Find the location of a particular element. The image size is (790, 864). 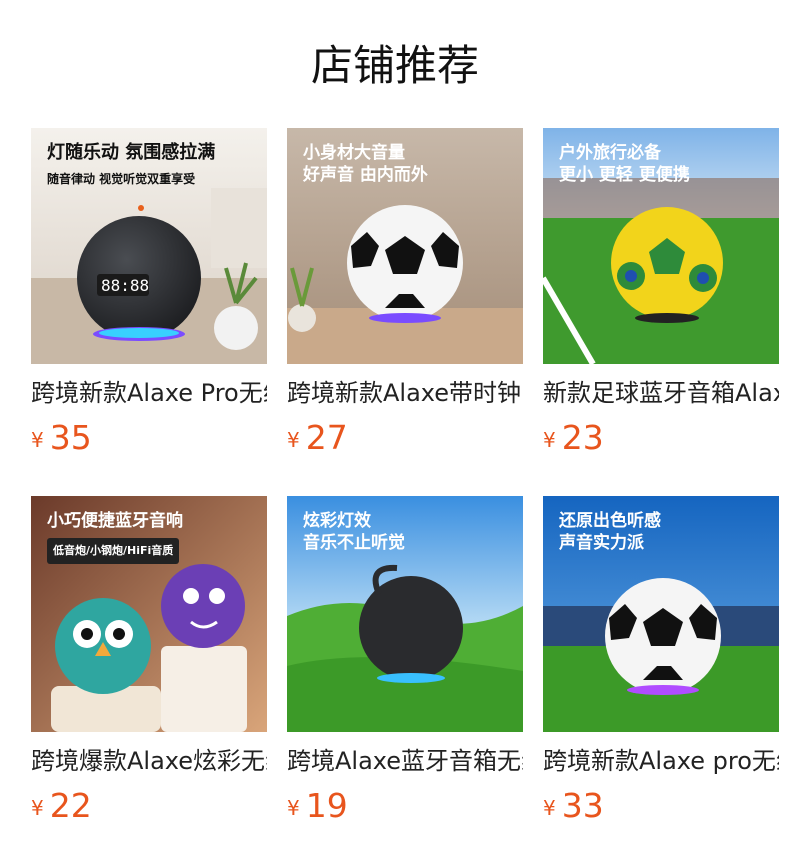

product-image: 灯随乐动 氛围感拉满 随音律动 视觉听觉双重享受 88:88 is located at coordinates (149, 246).